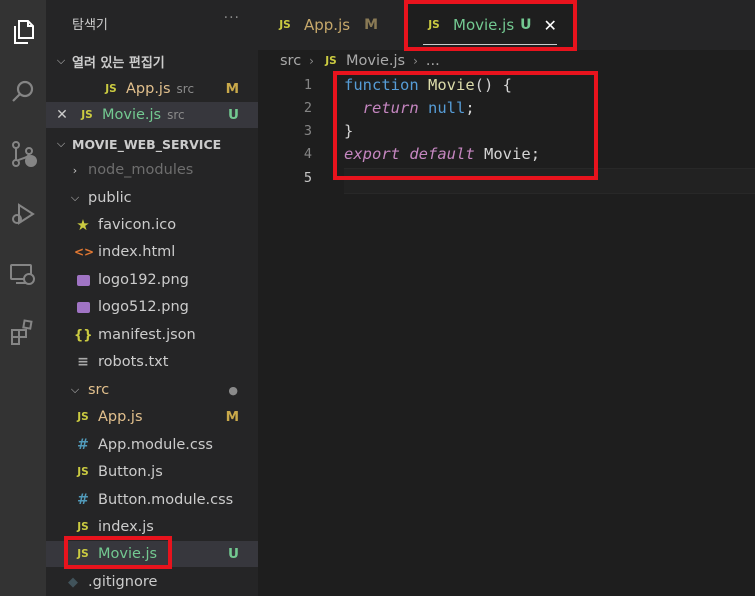 The image size is (755, 596). Describe the element at coordinates (137, 225) in the screenshot. I see `file-label: favicon.ico` at that location.